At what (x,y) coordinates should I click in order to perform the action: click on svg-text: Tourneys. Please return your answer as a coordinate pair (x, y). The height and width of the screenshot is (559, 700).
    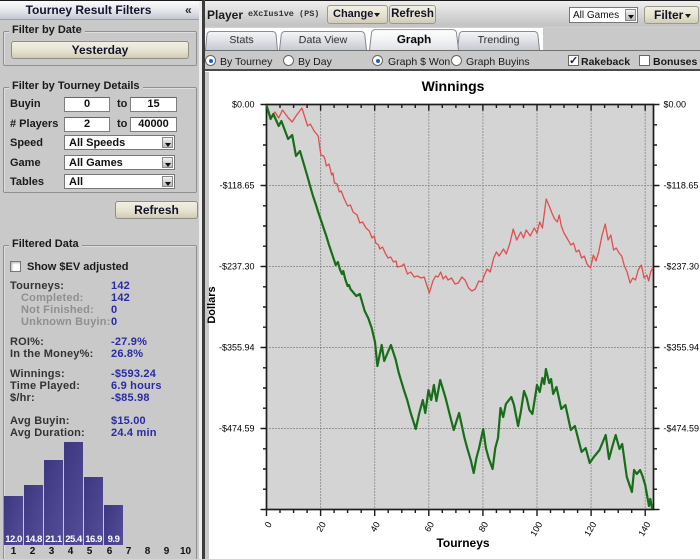
    Looking at the image, I should click on (462, 543).